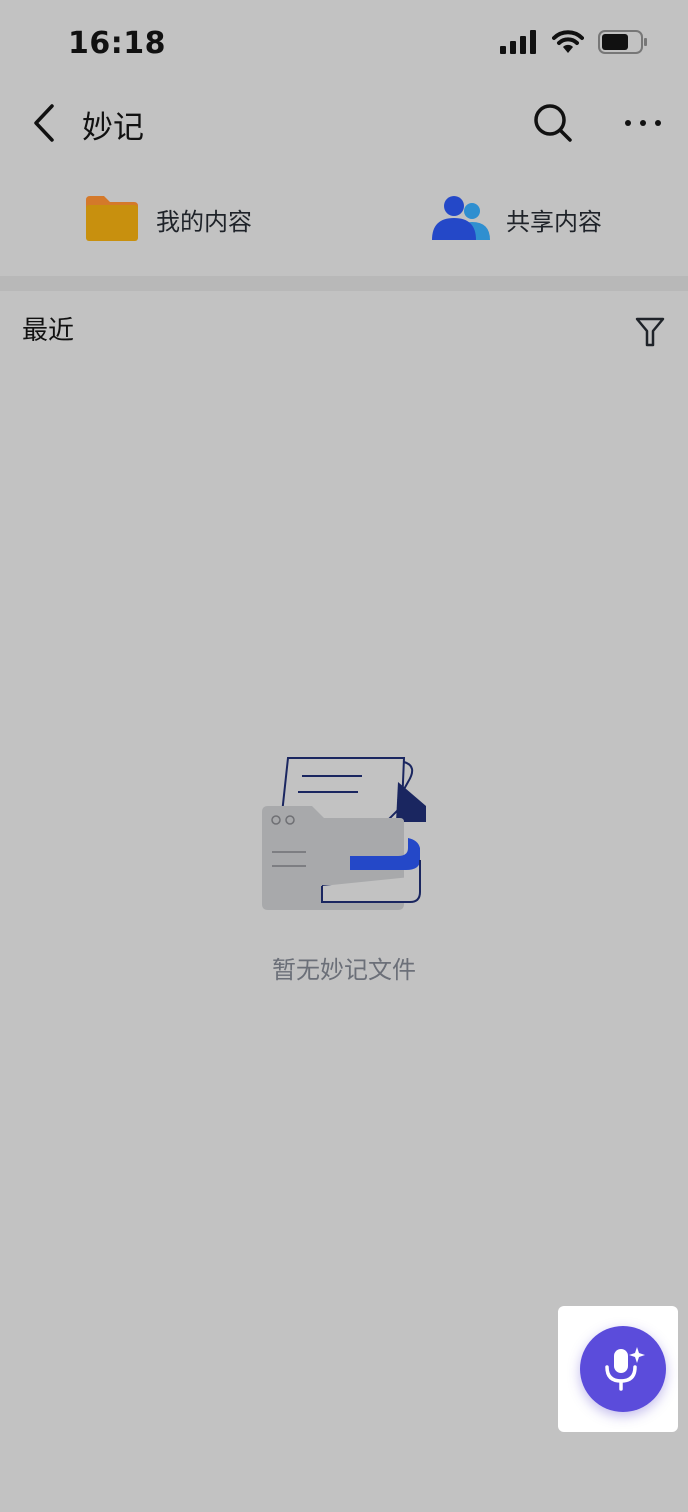 Image resolution: width=688 pixels, height=1512 pixels. Describe the element at coordinates (568, 41) in the screenshot. I see `wifi-icon` at that location.